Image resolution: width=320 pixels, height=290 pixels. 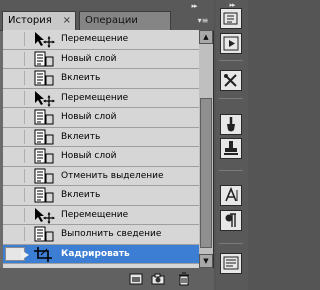 What do you see at coordinates (25, 254) in the screenshot?
I see `history-brush-source-icon` at bounding box center [25, 254].